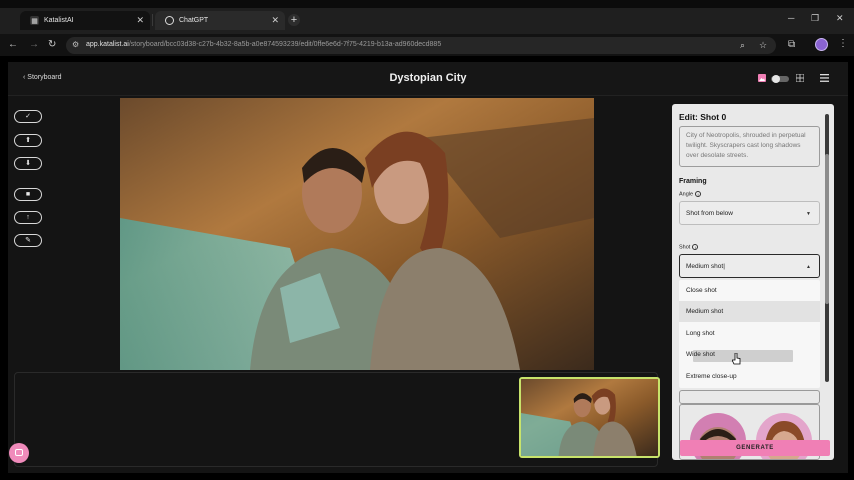 The width and height of the screenshot is (854, 480). Describe the element at coordinates (220, 20) in the screenshot. I see `tab-chatgpt: ChatGPT ✕` at that location.